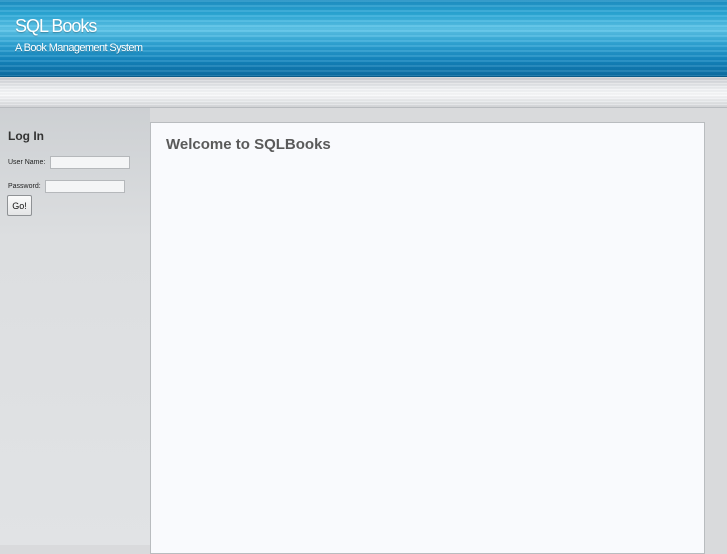  Describe the element at coordinates (79, 48) in the screenshot. I see `site-subtitle: A Book Management System` at that location.